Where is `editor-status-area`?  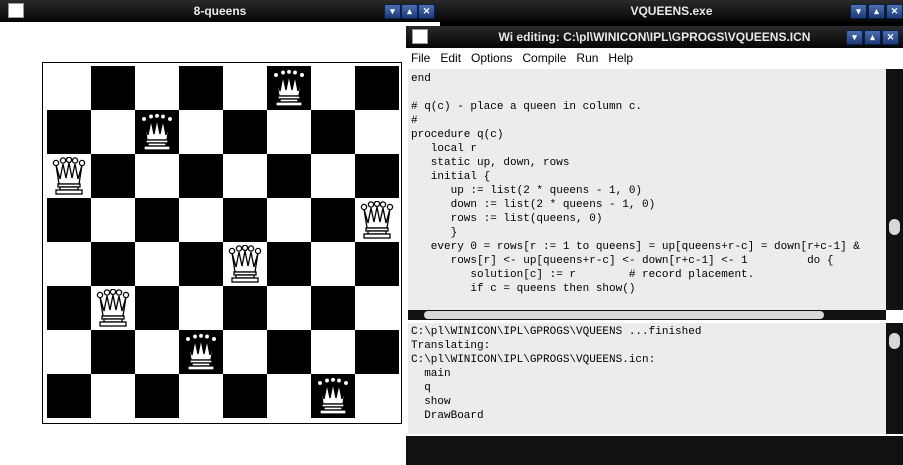 editor-status-area is located at coordinates (654, 450).